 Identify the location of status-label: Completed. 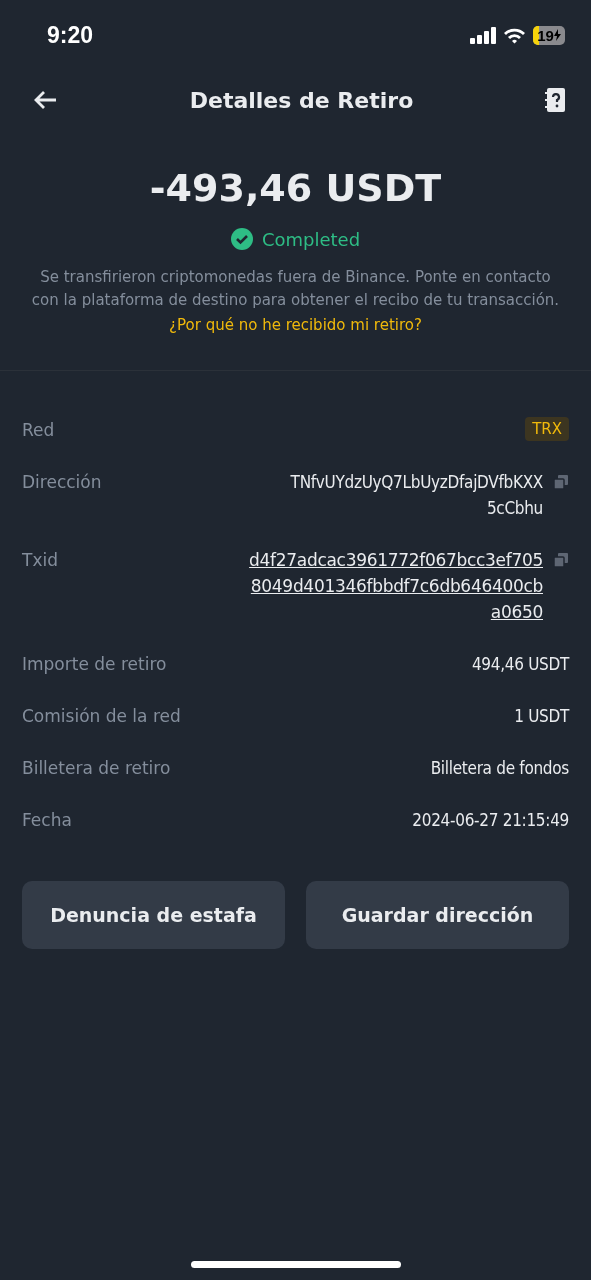
(311, 239).